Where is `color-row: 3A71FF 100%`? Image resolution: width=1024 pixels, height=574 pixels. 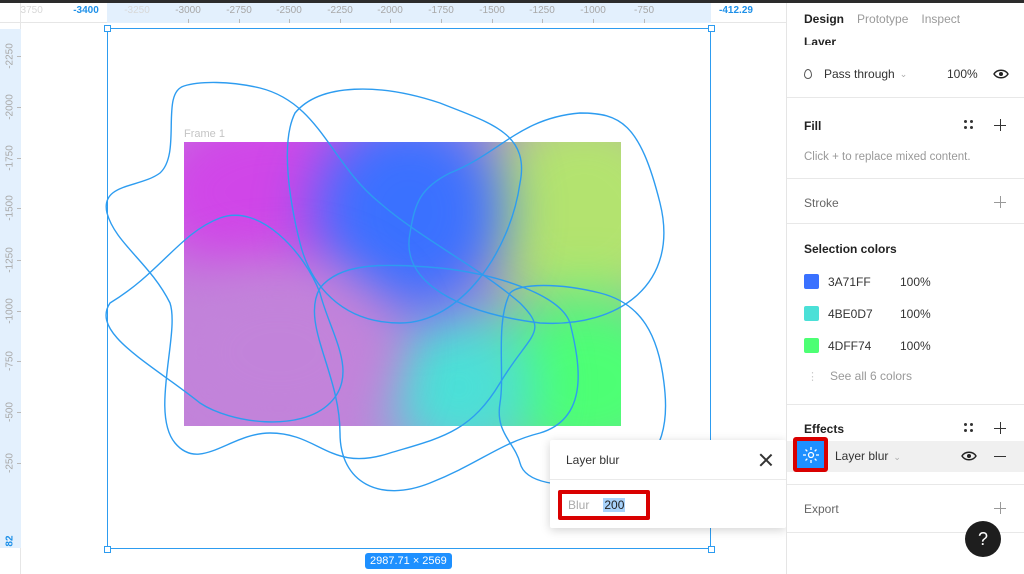 color-row: 3A71FF 100% is located at coordinates (867, 281).